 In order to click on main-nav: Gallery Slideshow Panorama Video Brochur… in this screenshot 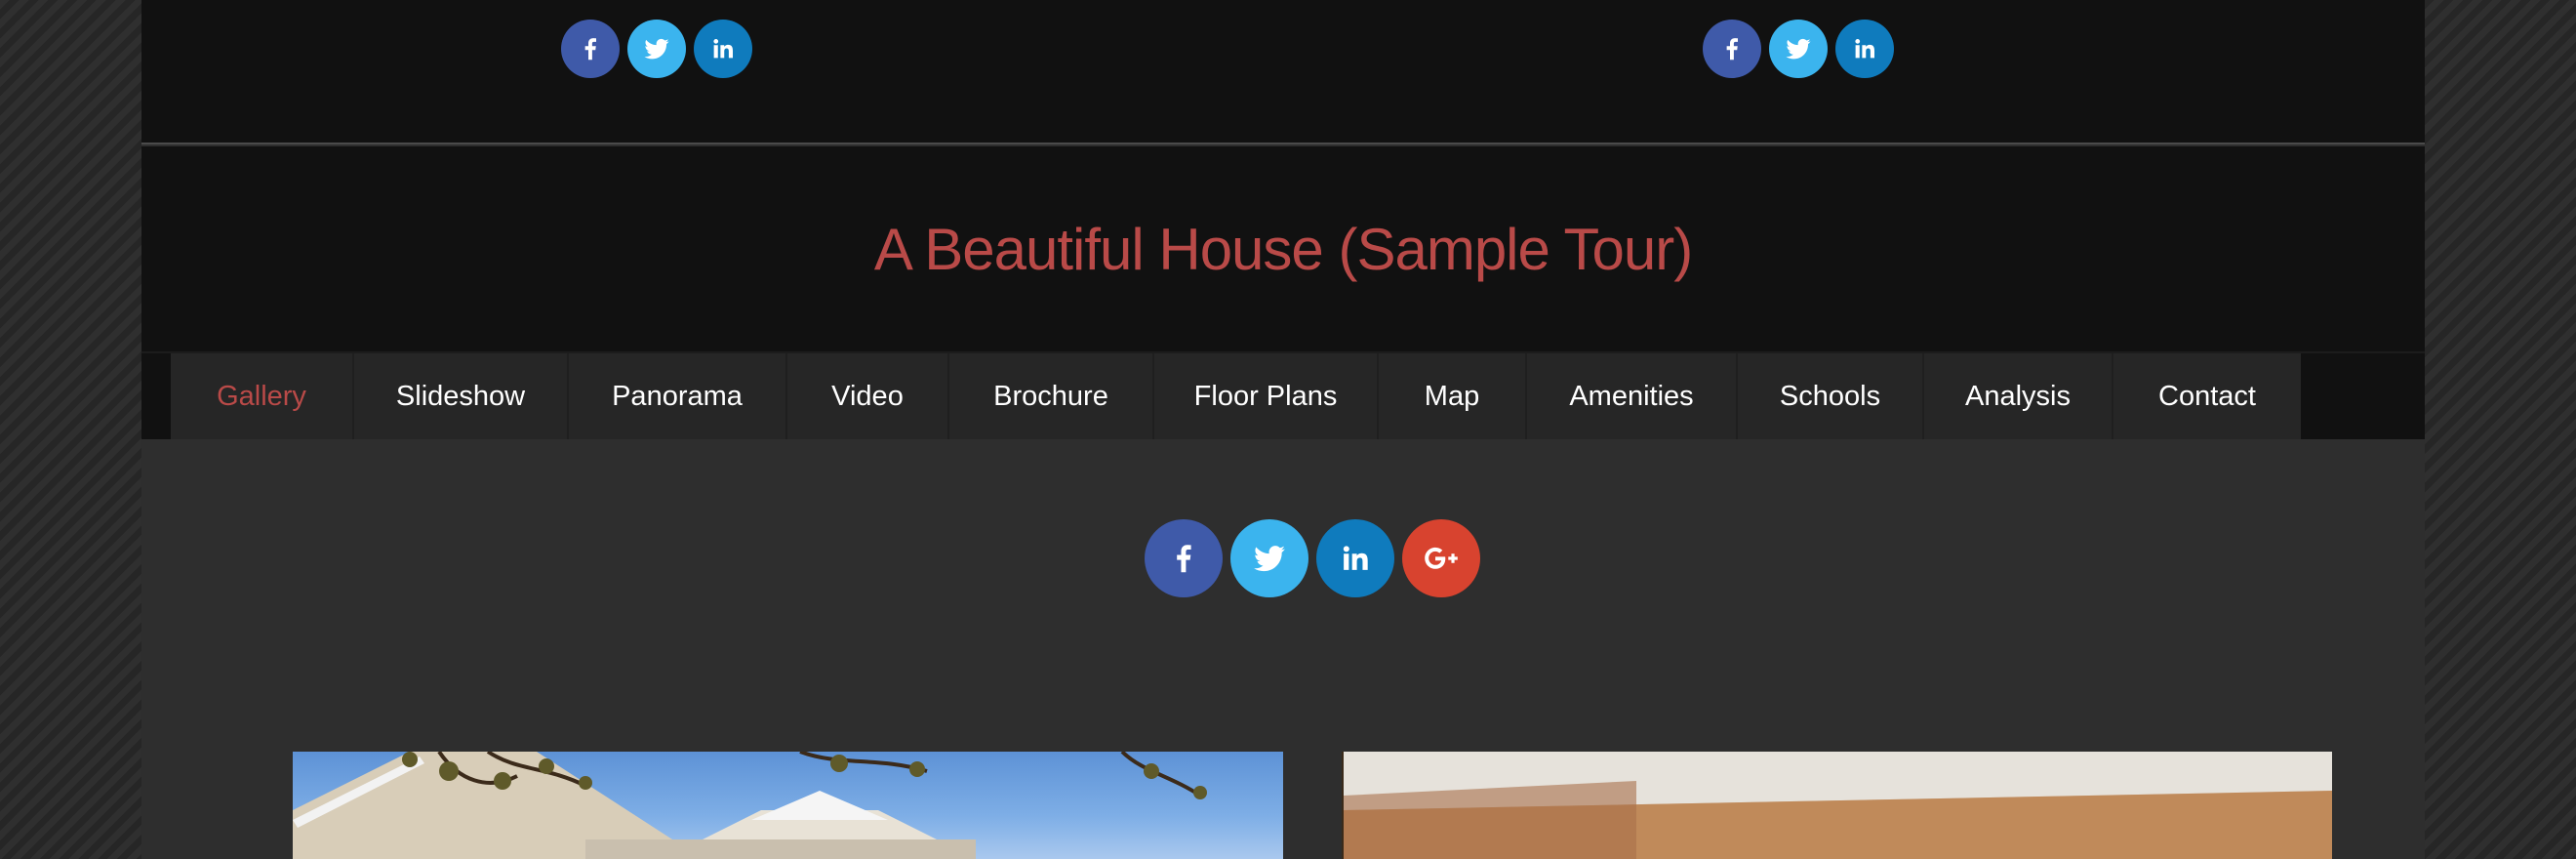, I will do `click(1236, 396)`.